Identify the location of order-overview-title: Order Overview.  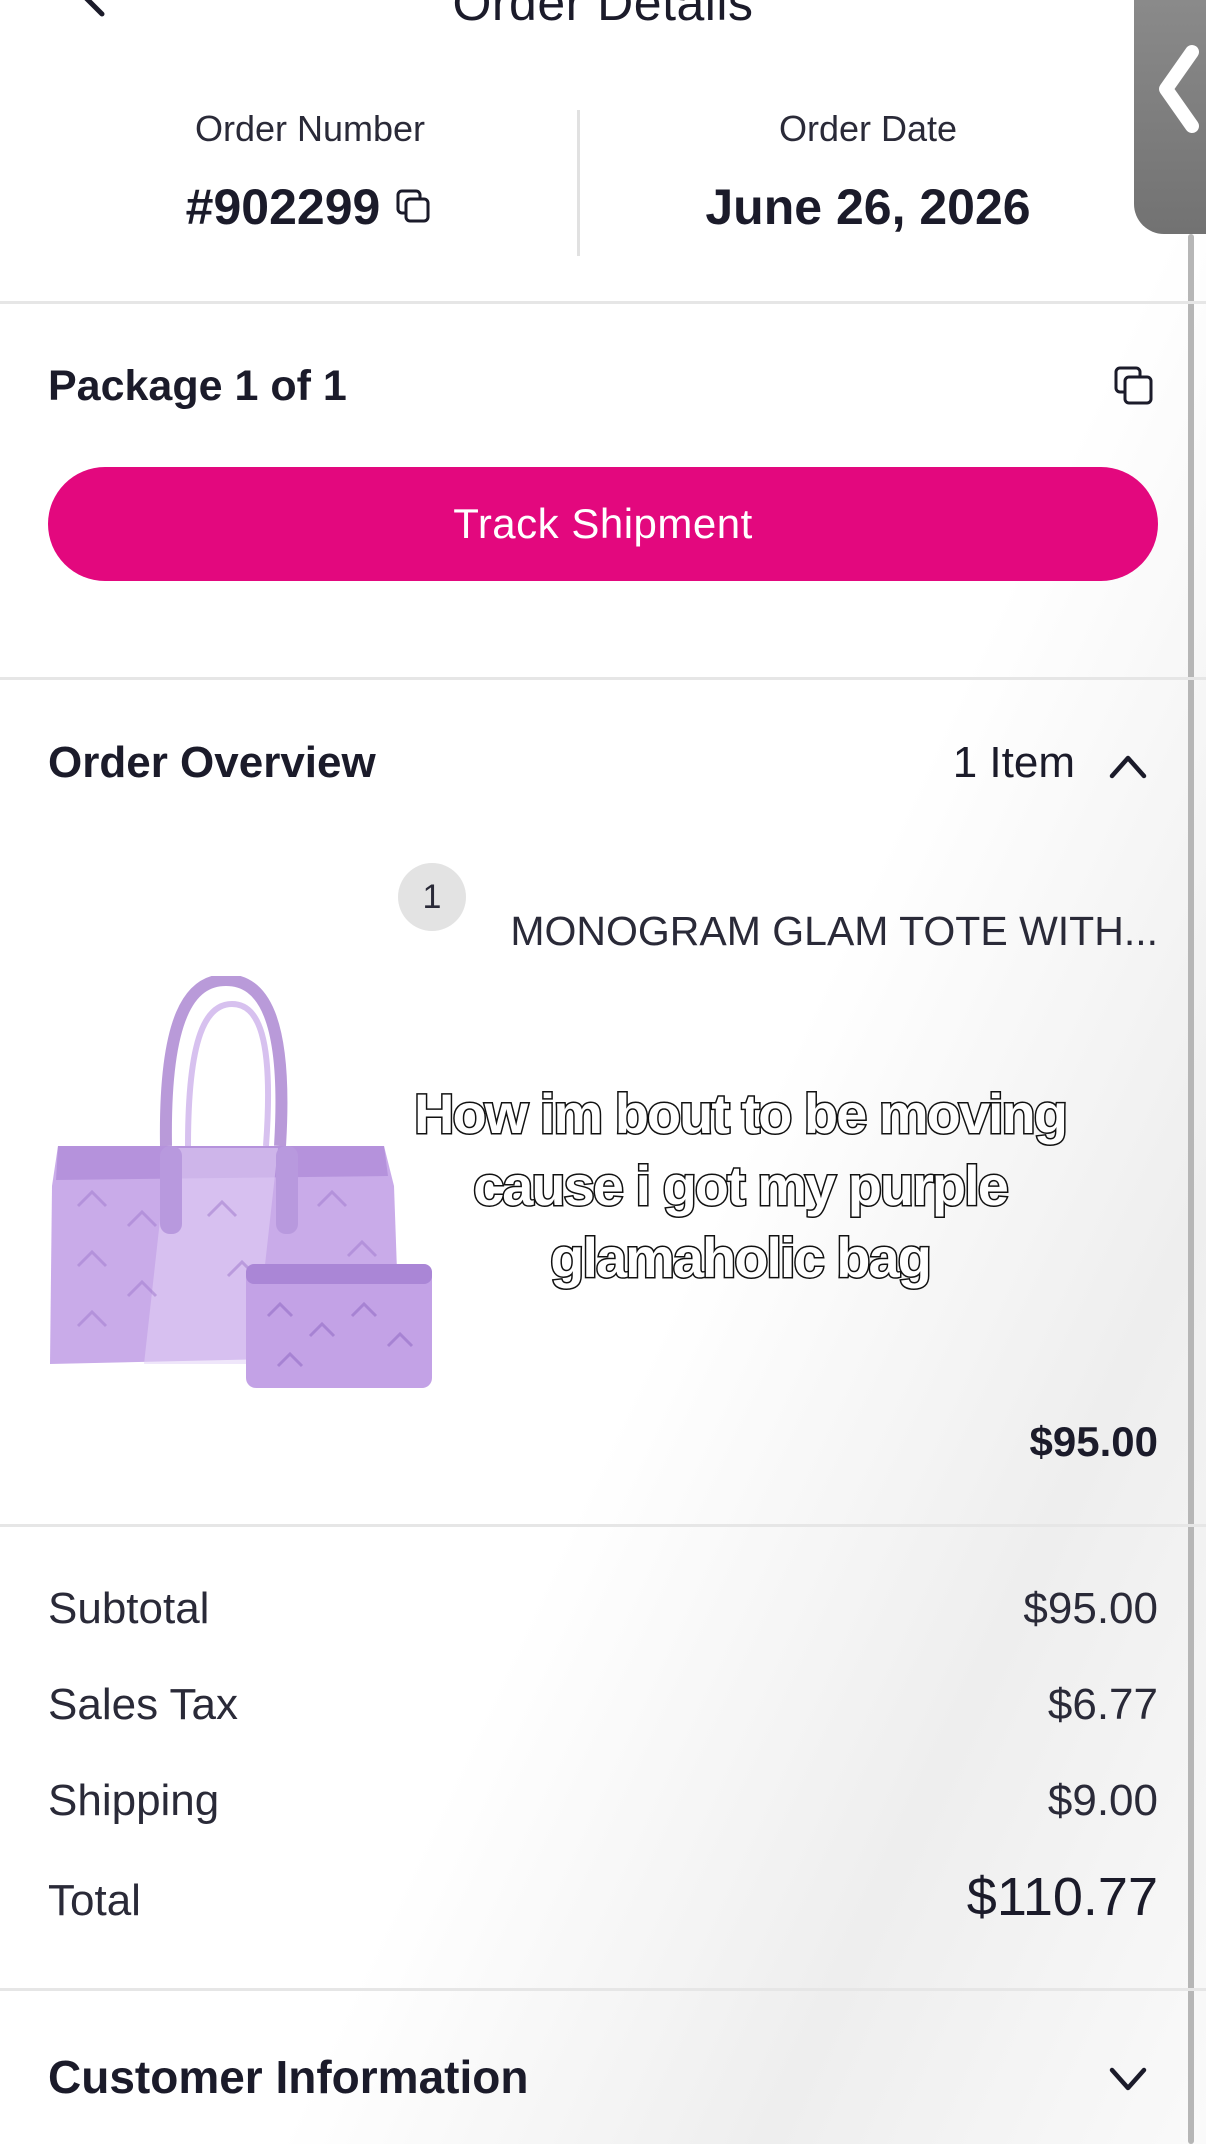
(212, 762).